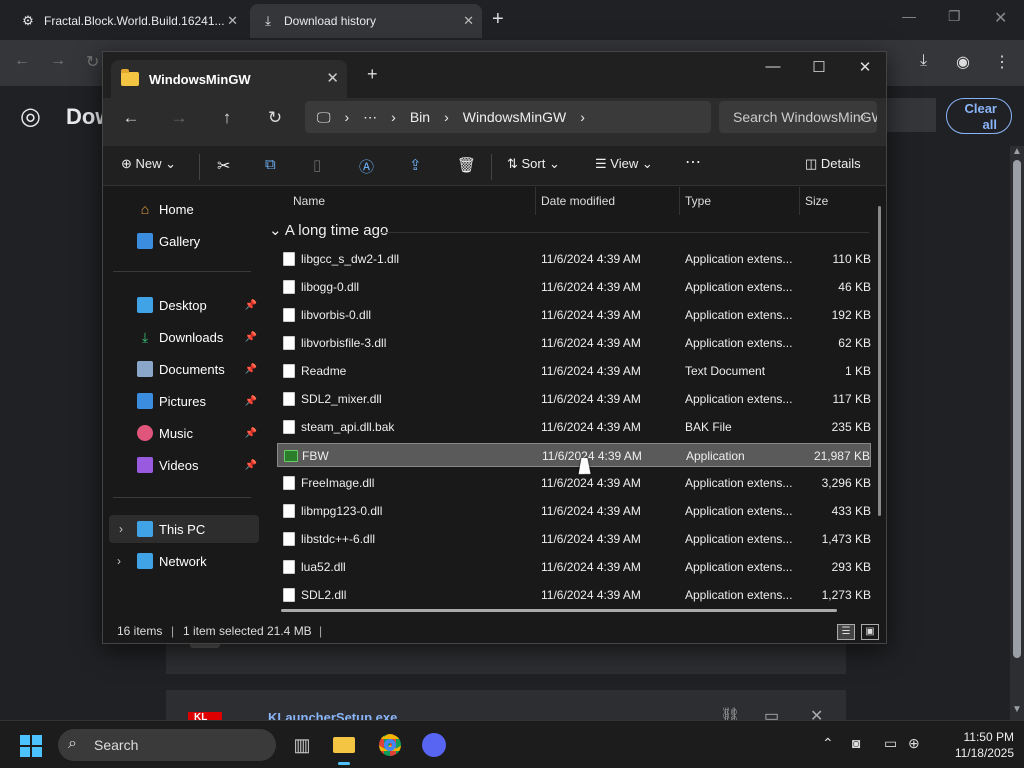 The width and height of the screenshot is (1024, 768). I want to click on details-button: ◫ Details, so click(833, 164).